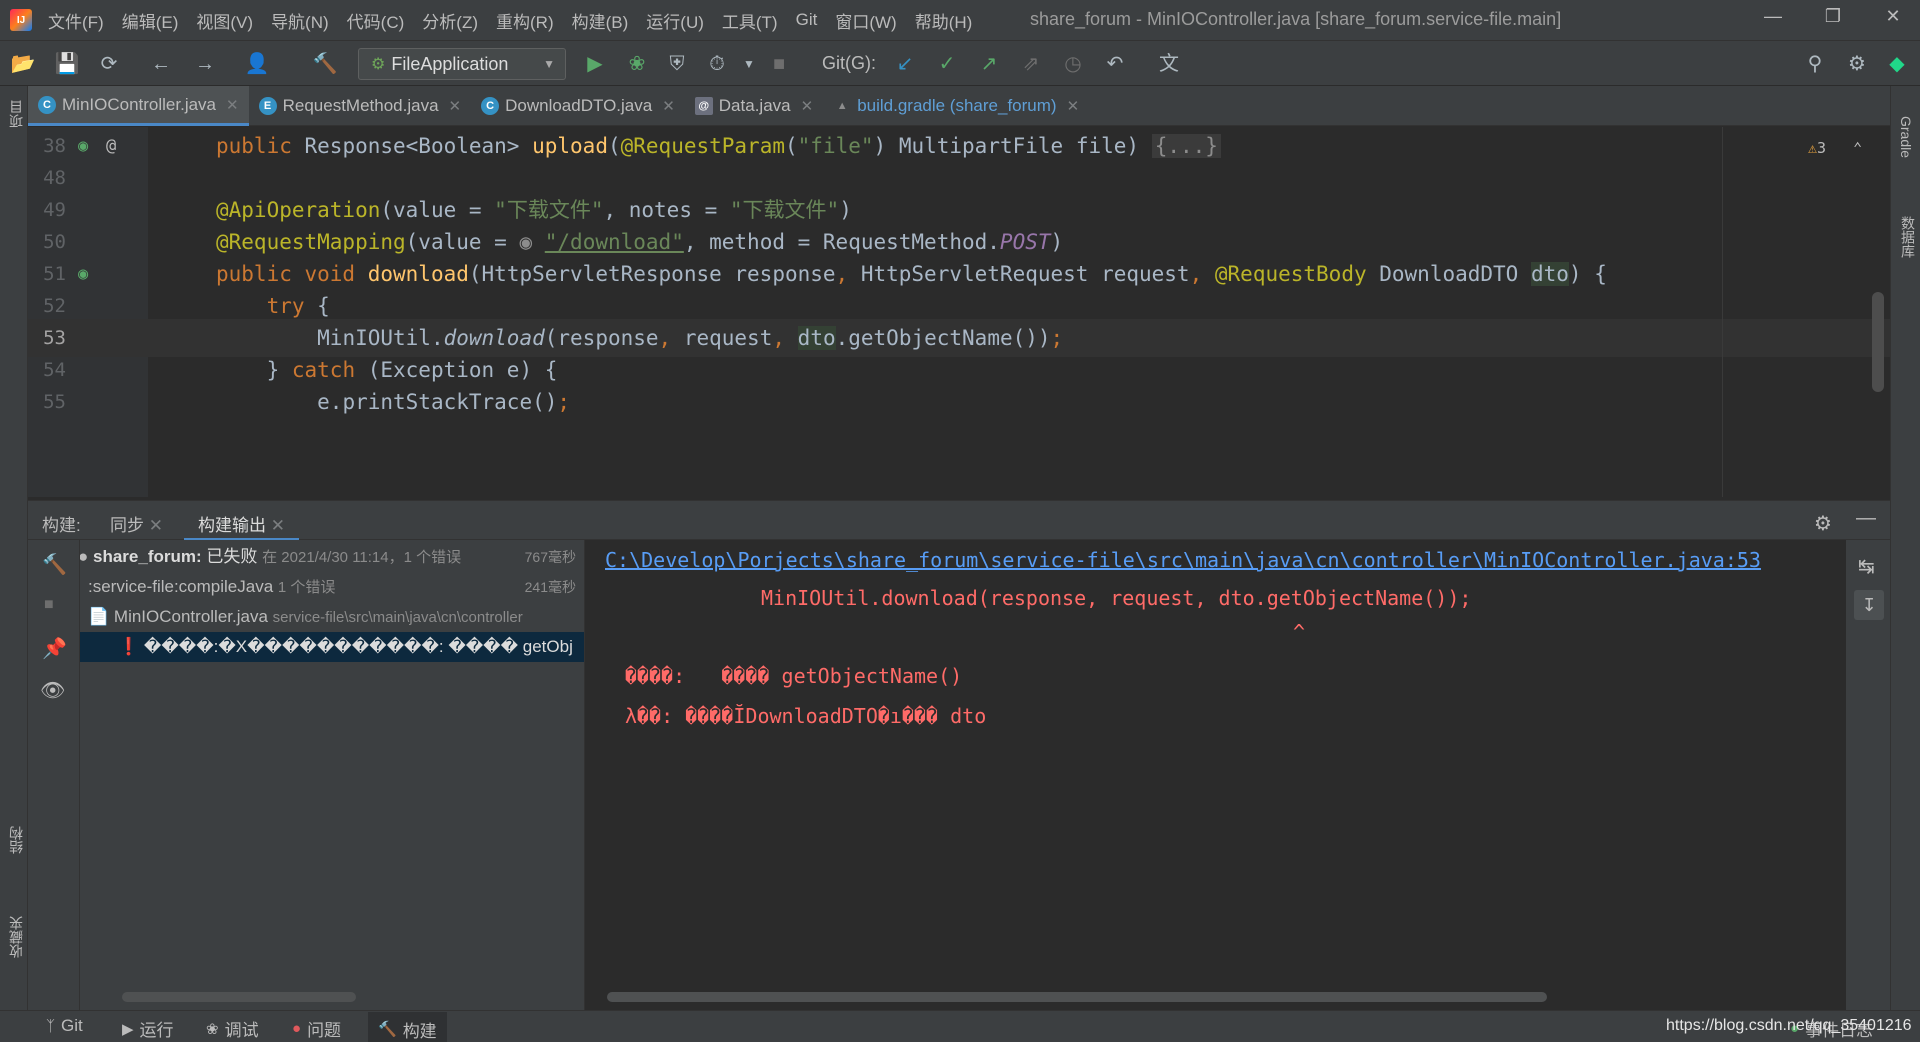  What do you see at coordinates (1878, 342) in the screenshot?
I see `editor-scrollbar` at bounding box center [1878, 342].